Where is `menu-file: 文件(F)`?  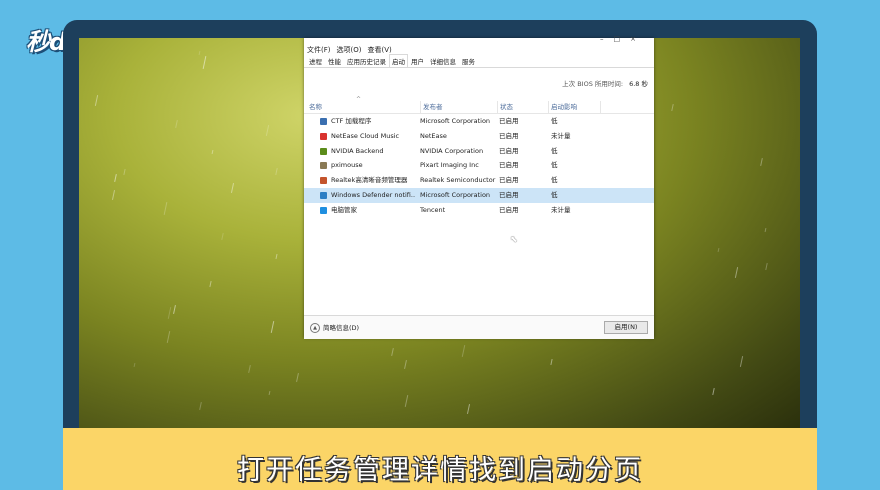 menu-file: 文件(F) is located at coordinates (319, 50).